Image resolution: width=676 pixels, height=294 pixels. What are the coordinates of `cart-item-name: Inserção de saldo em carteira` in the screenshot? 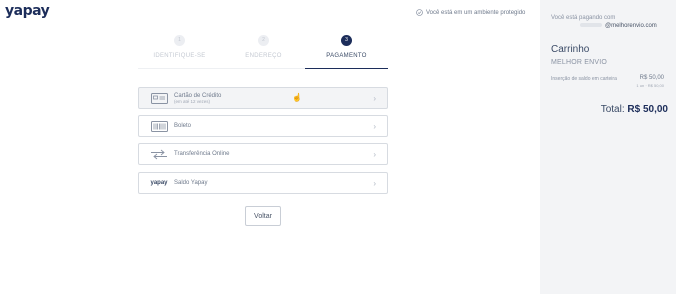 It's located at (584, 79).